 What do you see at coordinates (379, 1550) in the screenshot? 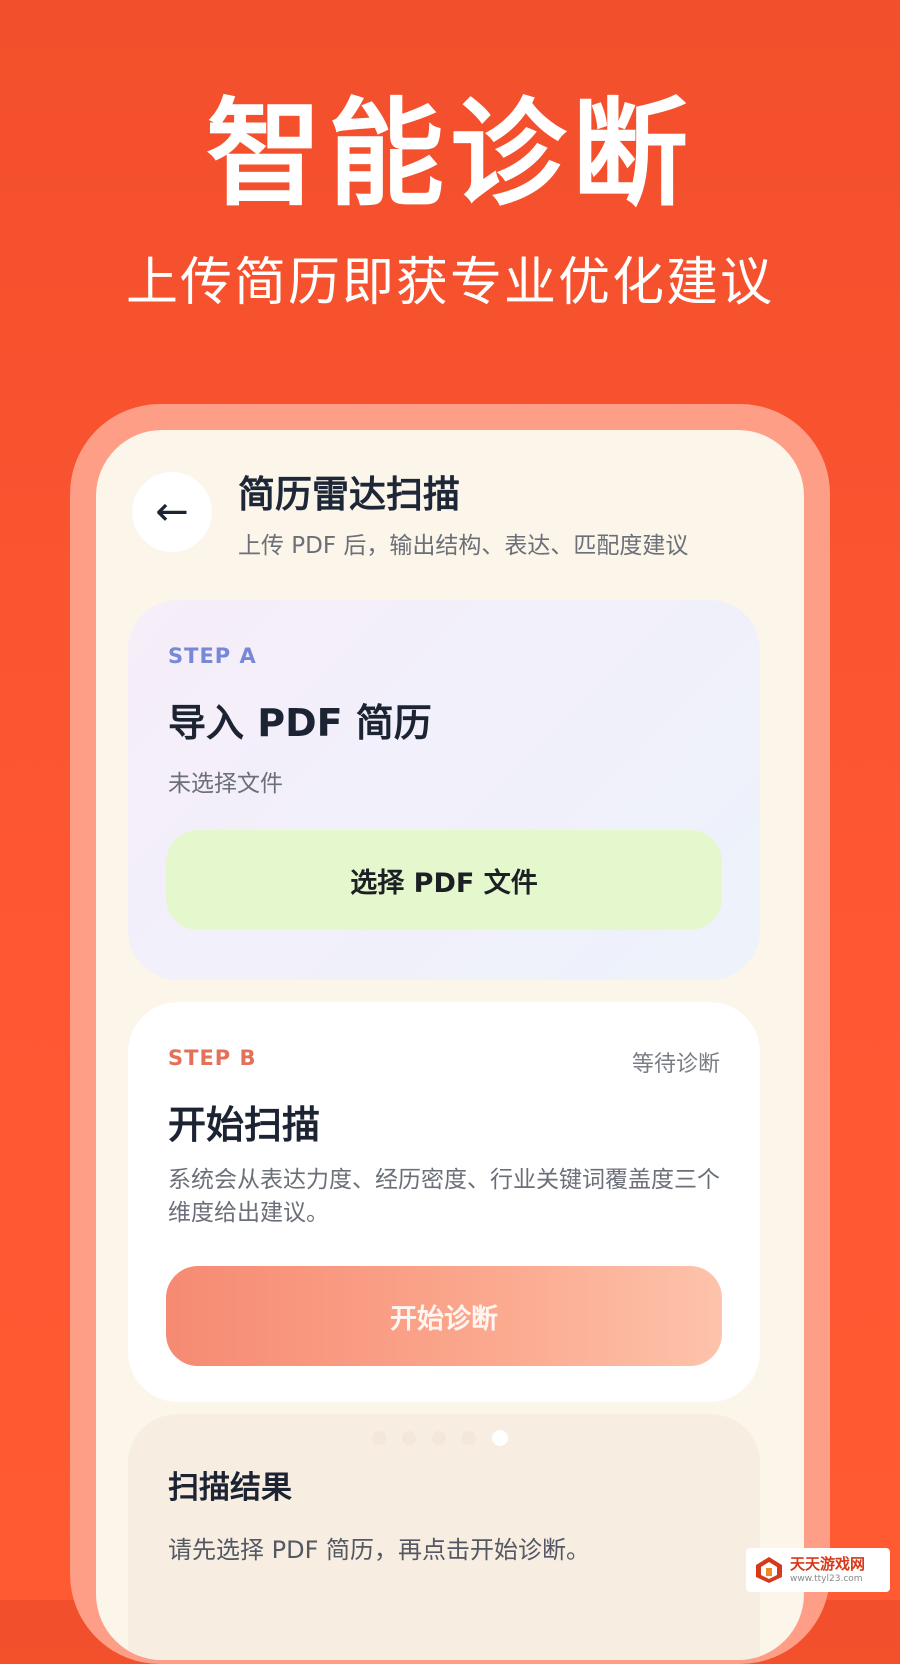
I see `result-description: 请先选择 PDF 简历，再点击开始诊断。` at bounding box center [379, 1550].